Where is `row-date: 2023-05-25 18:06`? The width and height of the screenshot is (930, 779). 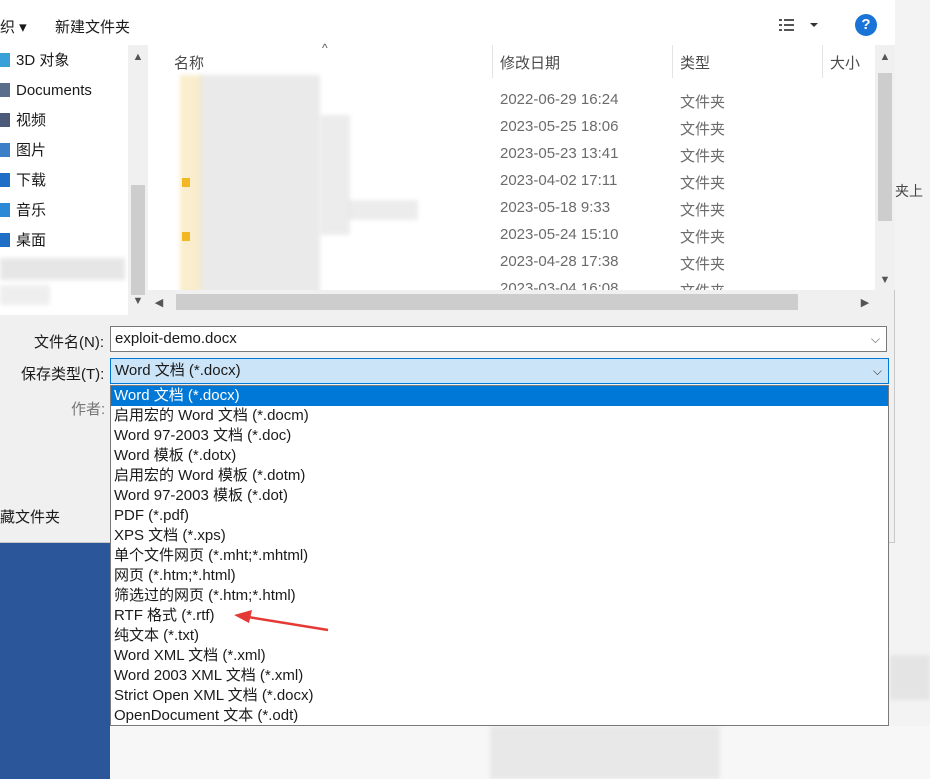
row-date: 2023-05-25 18:06 is located at coordinates (559, 126).